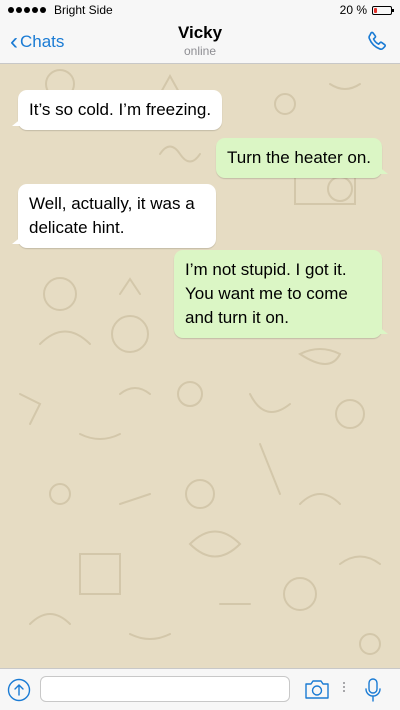 The width and height of the screenshot is (400, 710). I want to click on separator-dots, so click(344, 688).